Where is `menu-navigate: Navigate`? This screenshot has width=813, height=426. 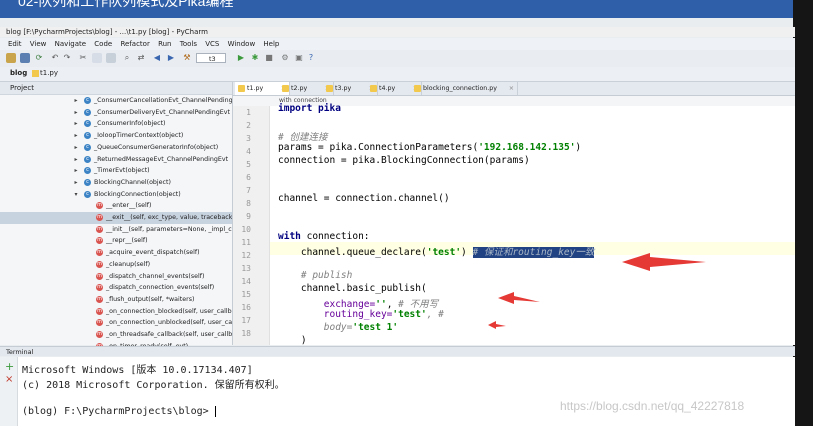
menu-navigate: Navigate is located at coordinates (70, 44).